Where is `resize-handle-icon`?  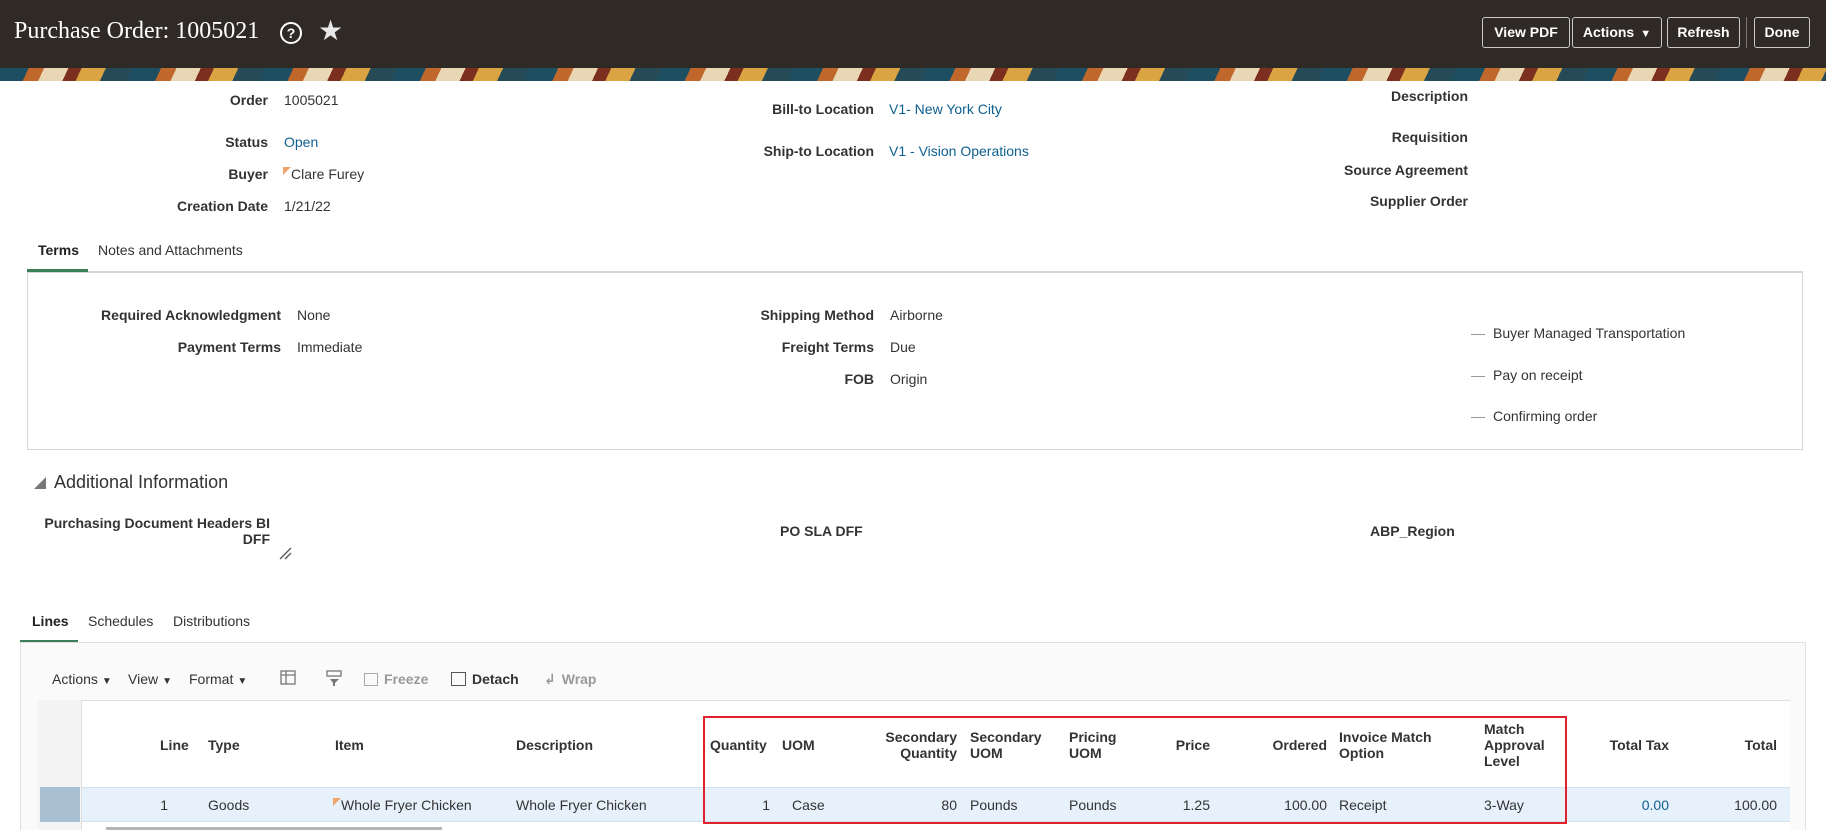 resize-handle-icon is located at coordinates (285, 553).